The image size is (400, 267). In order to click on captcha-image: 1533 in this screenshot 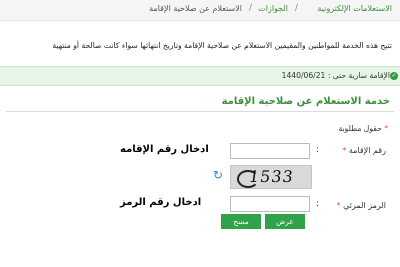, I will do `click(271, 177)`.